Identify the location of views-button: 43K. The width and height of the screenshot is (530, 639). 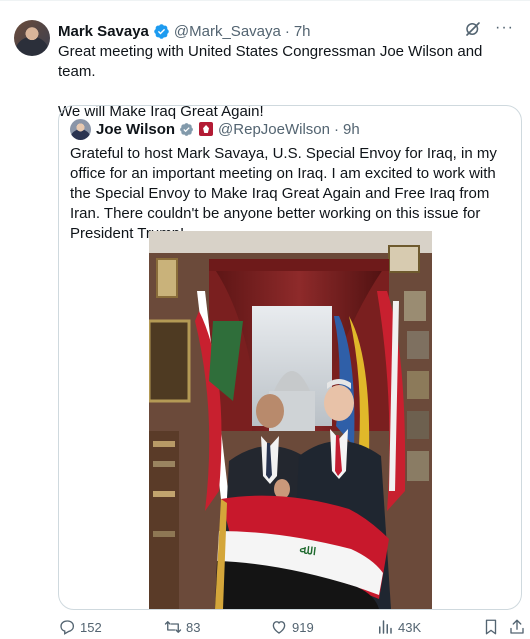
(398, 627).